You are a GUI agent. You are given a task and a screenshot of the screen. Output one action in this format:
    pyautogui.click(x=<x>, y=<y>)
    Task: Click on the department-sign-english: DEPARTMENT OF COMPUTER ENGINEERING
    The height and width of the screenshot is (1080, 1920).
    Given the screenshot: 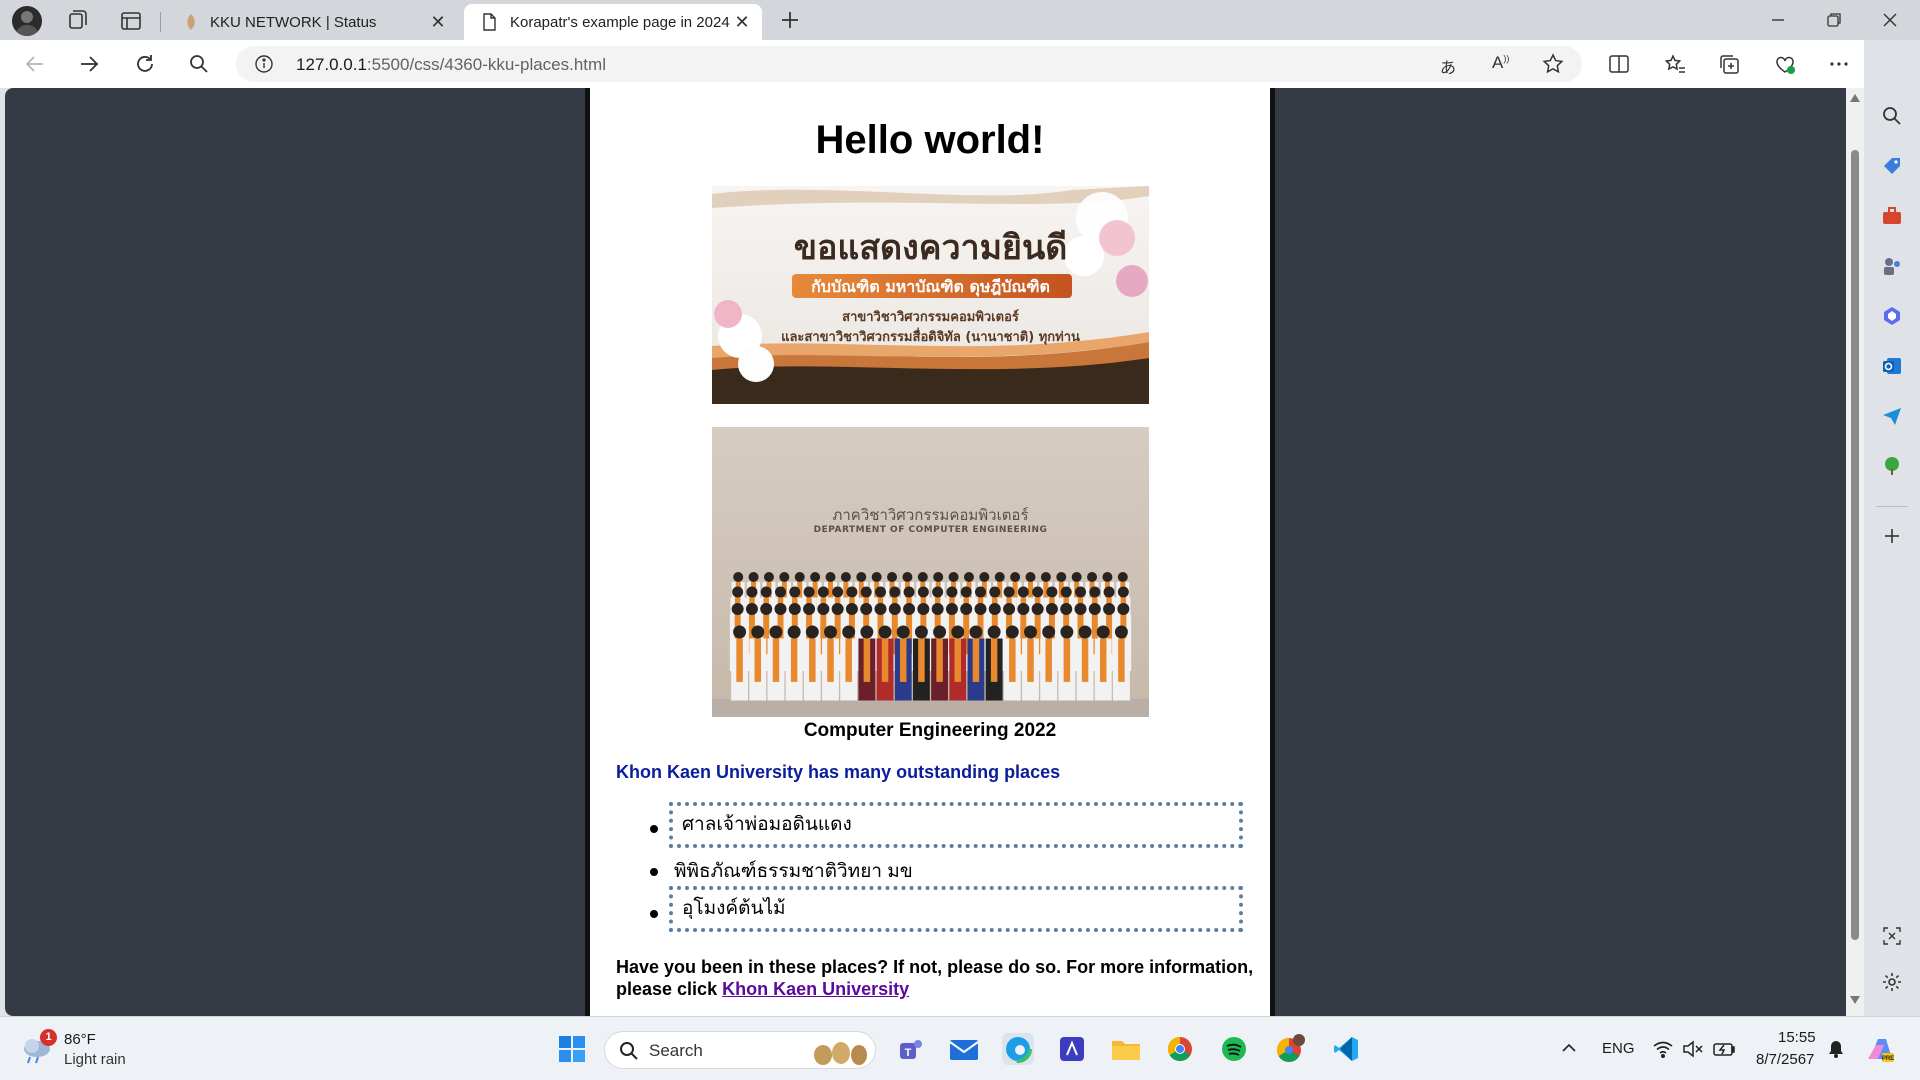 What is the action you would take?
    pyautogui.click(x=930, y=530)
    